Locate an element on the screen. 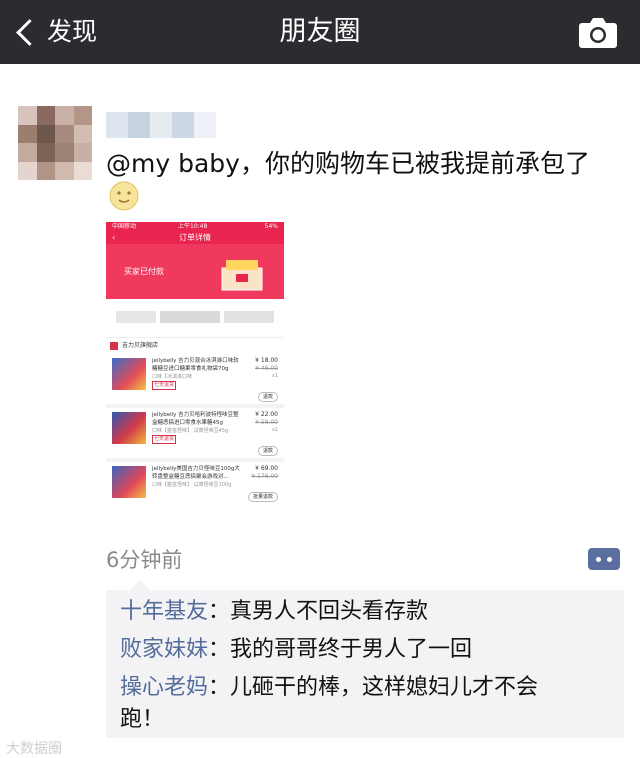 This screenshot has width=640, height=758. product-desc: jellybelly 吉力贝混合冰淇淋口味软糖糖豆进口糖果零食礼物袋70g is located at coordinates (195, 365).